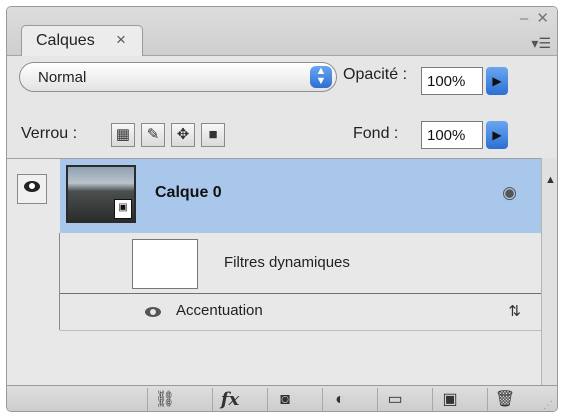 The height and width of the screenshot is (418, 565). Describe the element at coordinates (497, 81) in the screenshot. I see `opacity-arrow-button: ▶` at that location.